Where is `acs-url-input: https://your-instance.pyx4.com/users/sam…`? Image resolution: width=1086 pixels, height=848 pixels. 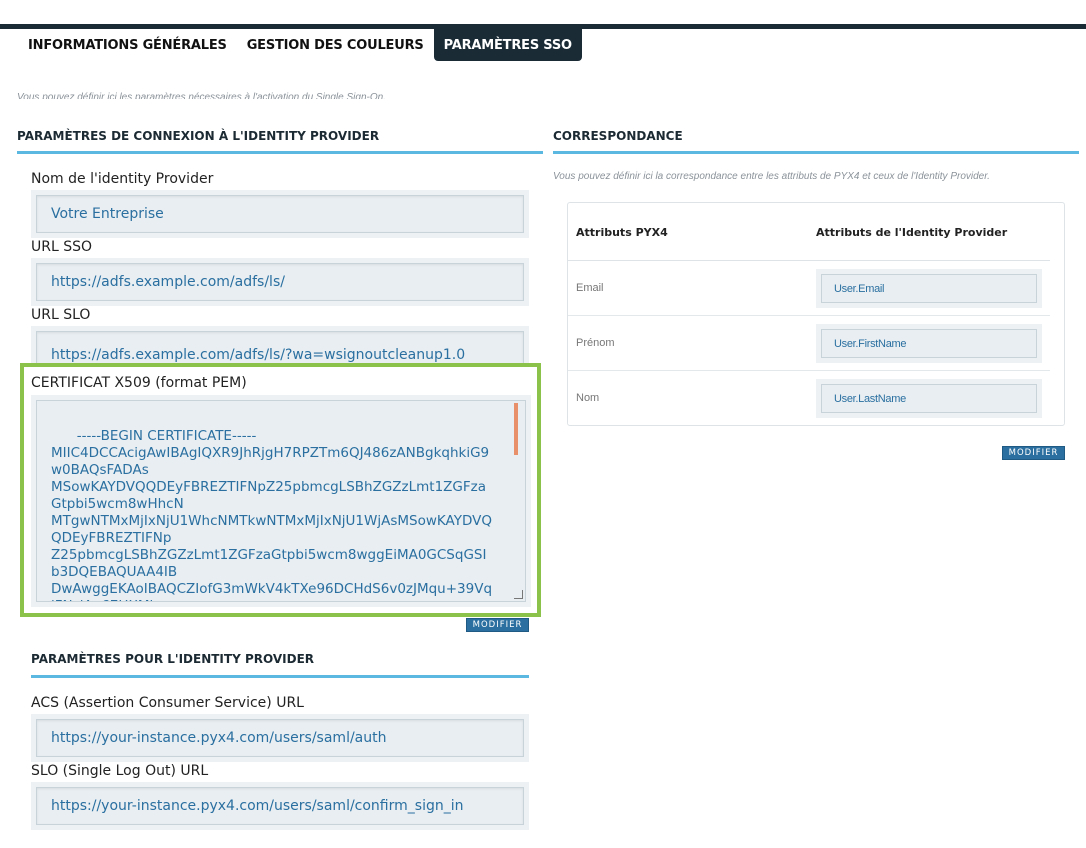
acs-url-input: https://your-instance.pyx4.com/users/sam… is located at coordinates (280, 738).